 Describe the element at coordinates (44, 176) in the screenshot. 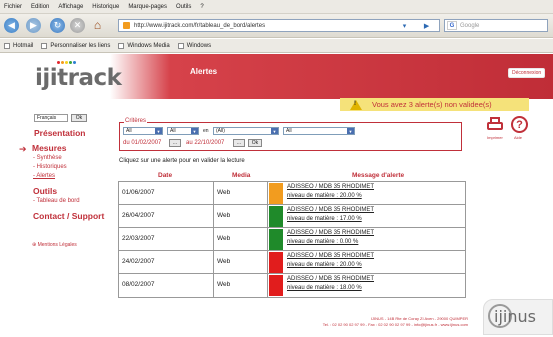

I see `nav-alertes: - Alertes` at that location.